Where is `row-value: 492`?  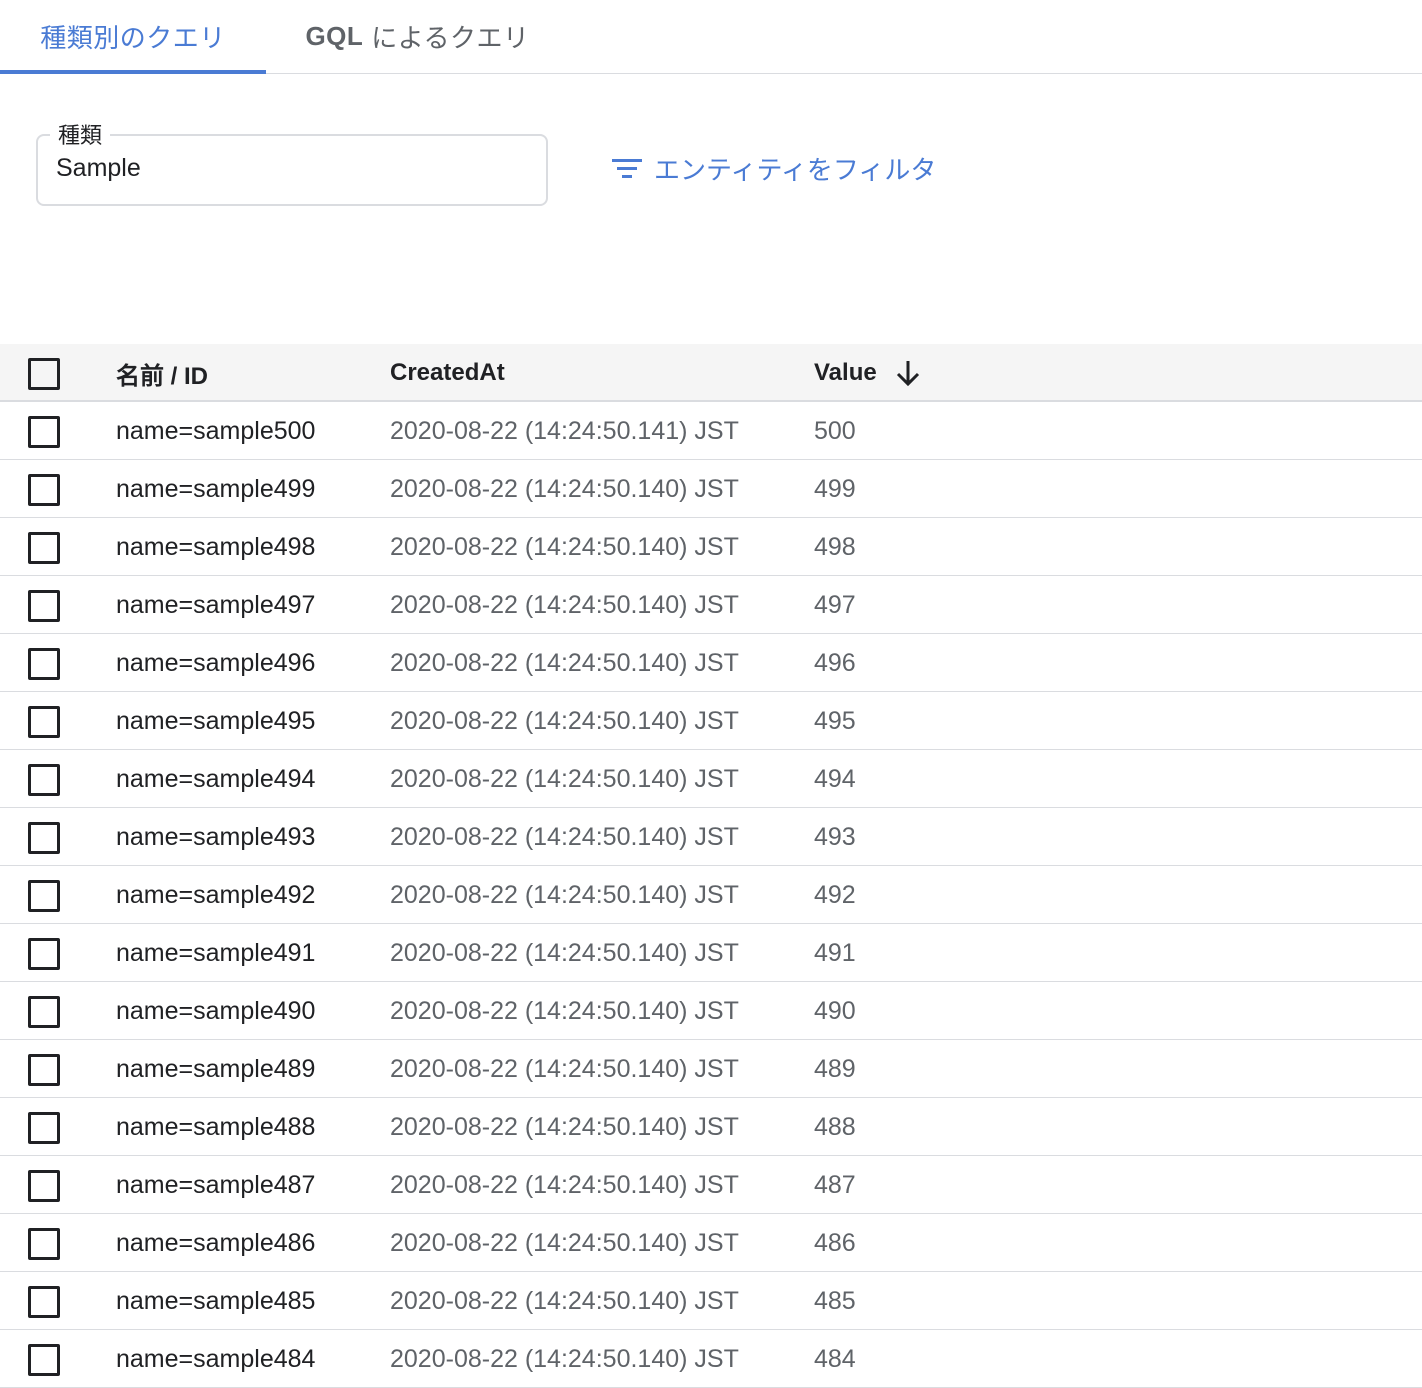
row-value: 492 is located at coordinates (835, 894).